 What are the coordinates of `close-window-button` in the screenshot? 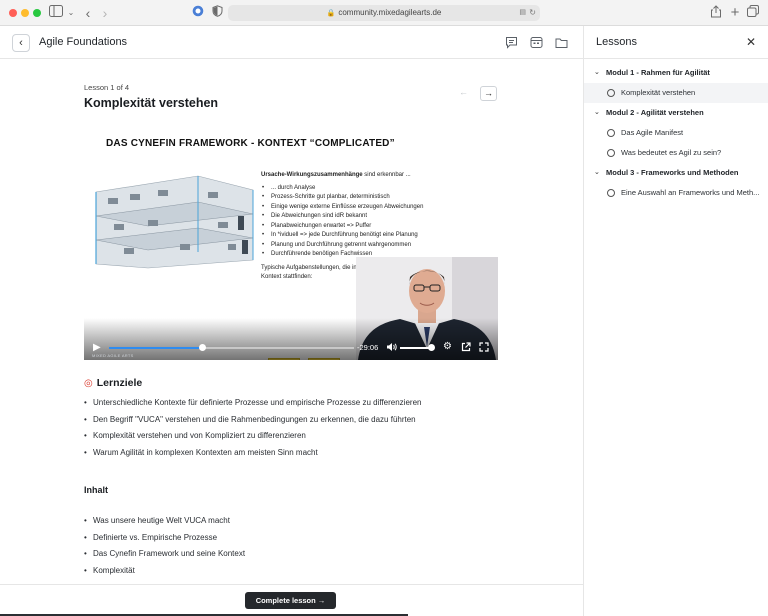 It's located at (13, 13).